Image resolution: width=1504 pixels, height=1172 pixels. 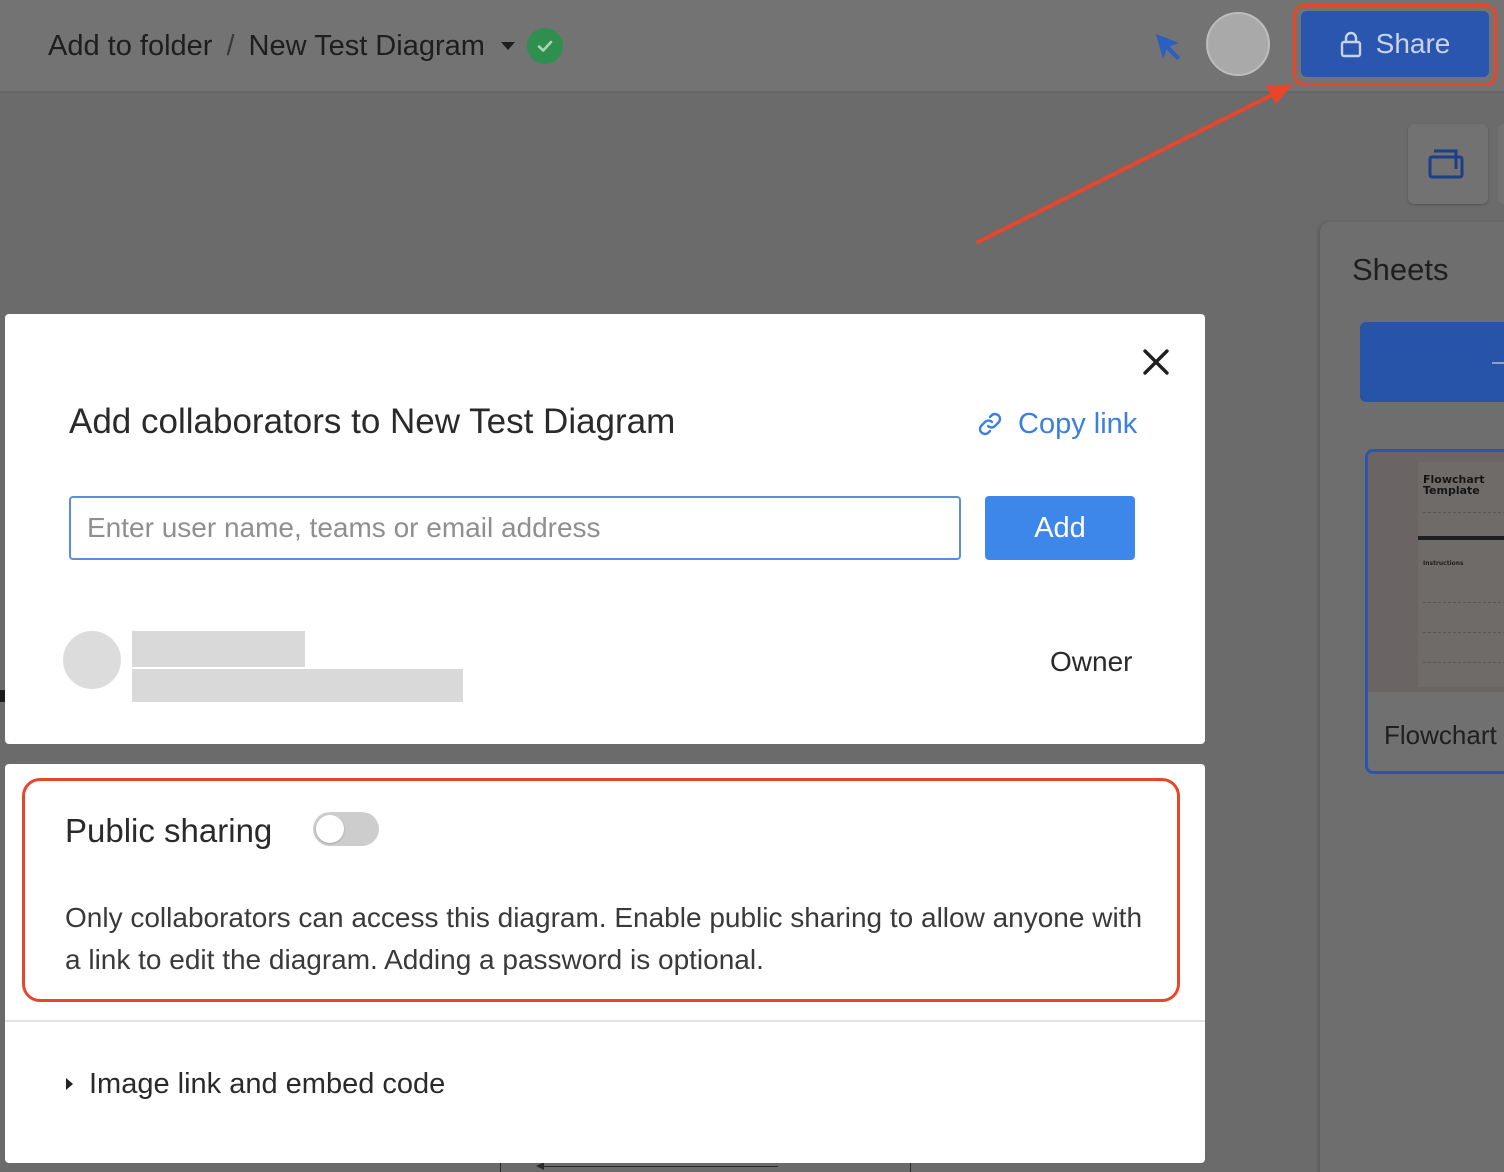 What do you see at coordinates (169, 830) in the screenshot?
I see `public-sharing-label: Public sharing` at bounding box center [169, 830].